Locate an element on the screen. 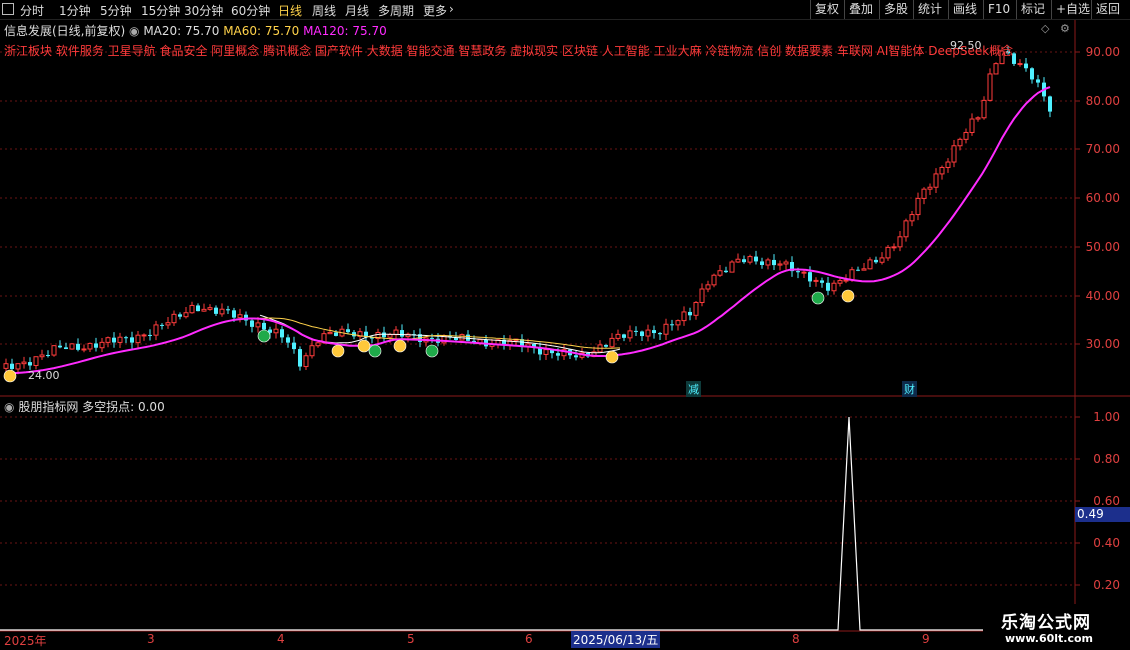 The width and height of the screenshot is (1130, 650). indicator-current-value: 0.49 is located at coordinates (1102, 514).